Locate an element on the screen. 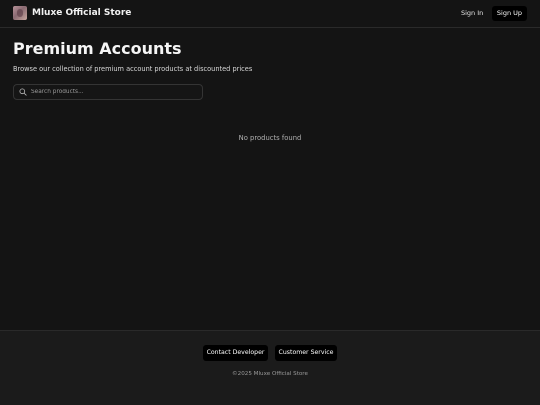 The width and height of the screenshot is (540, 405). store-logo is located at coordinates (20, 13).